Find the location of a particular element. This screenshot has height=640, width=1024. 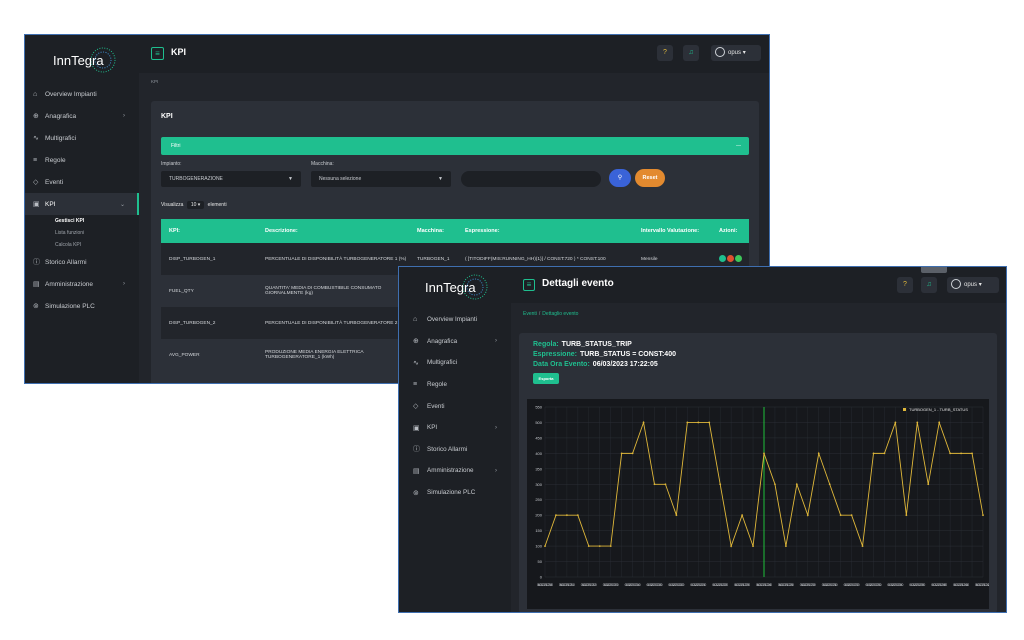

breadcrumb: KPI is located at coordinates (154, 81).